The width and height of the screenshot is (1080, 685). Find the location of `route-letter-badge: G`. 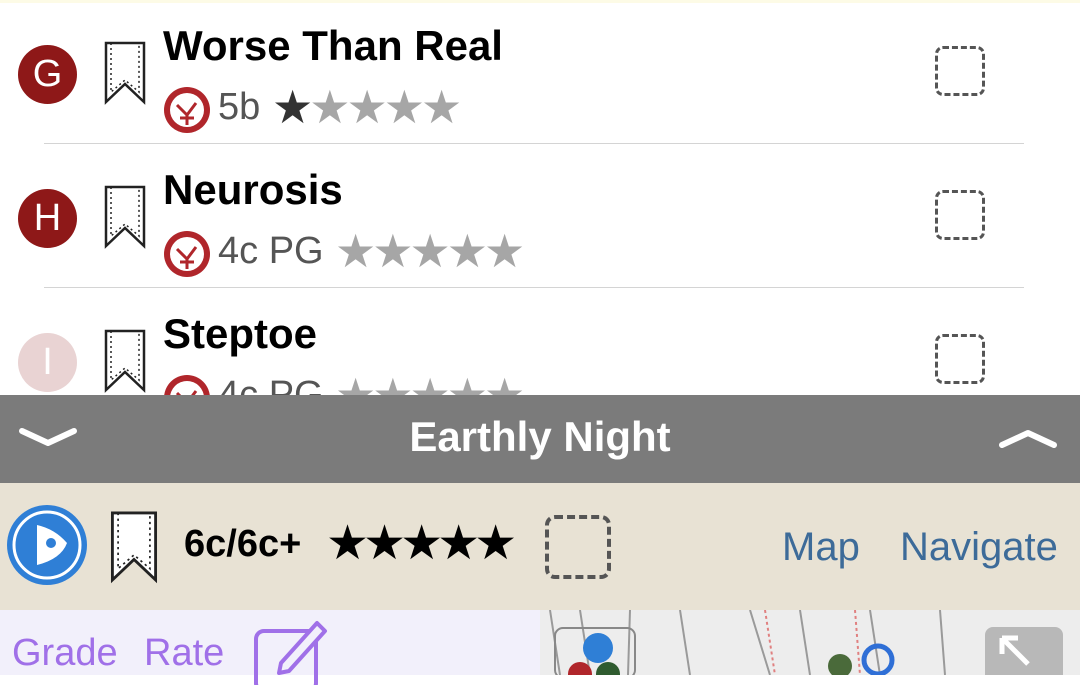

route-letter-badge: G is located at coordinates (47, 74).